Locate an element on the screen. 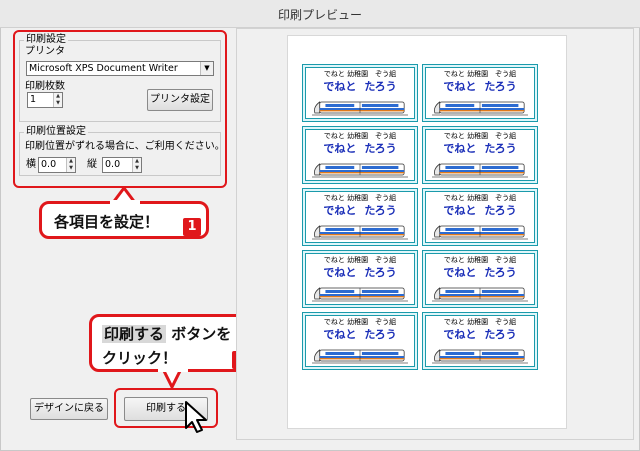  callout-2-line-2: クリック！ is located at coordinates (140, 358).